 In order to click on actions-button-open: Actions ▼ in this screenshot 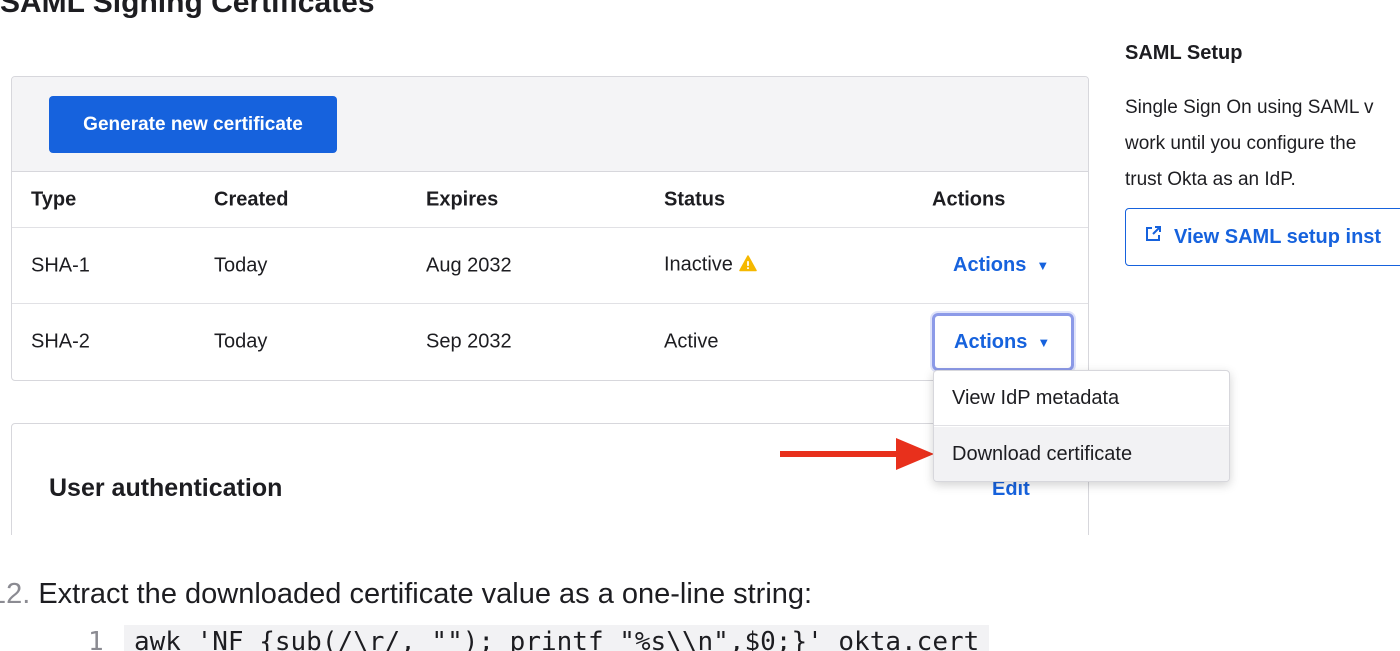, I will do `click(1003, 342)`.